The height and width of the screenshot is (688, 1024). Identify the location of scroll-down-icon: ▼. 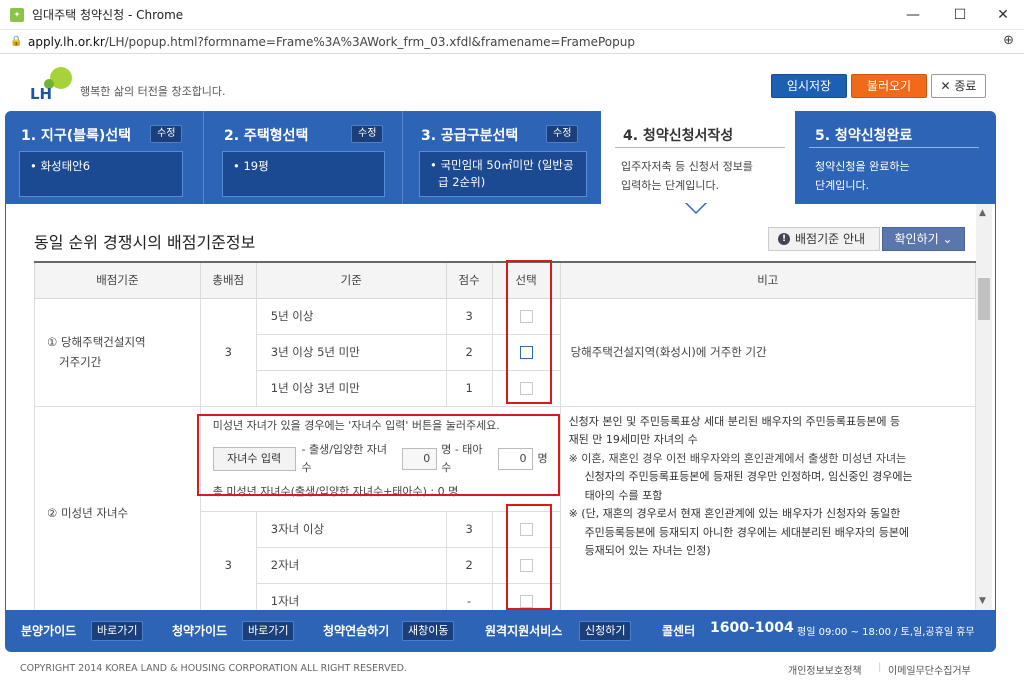
(982, 601).